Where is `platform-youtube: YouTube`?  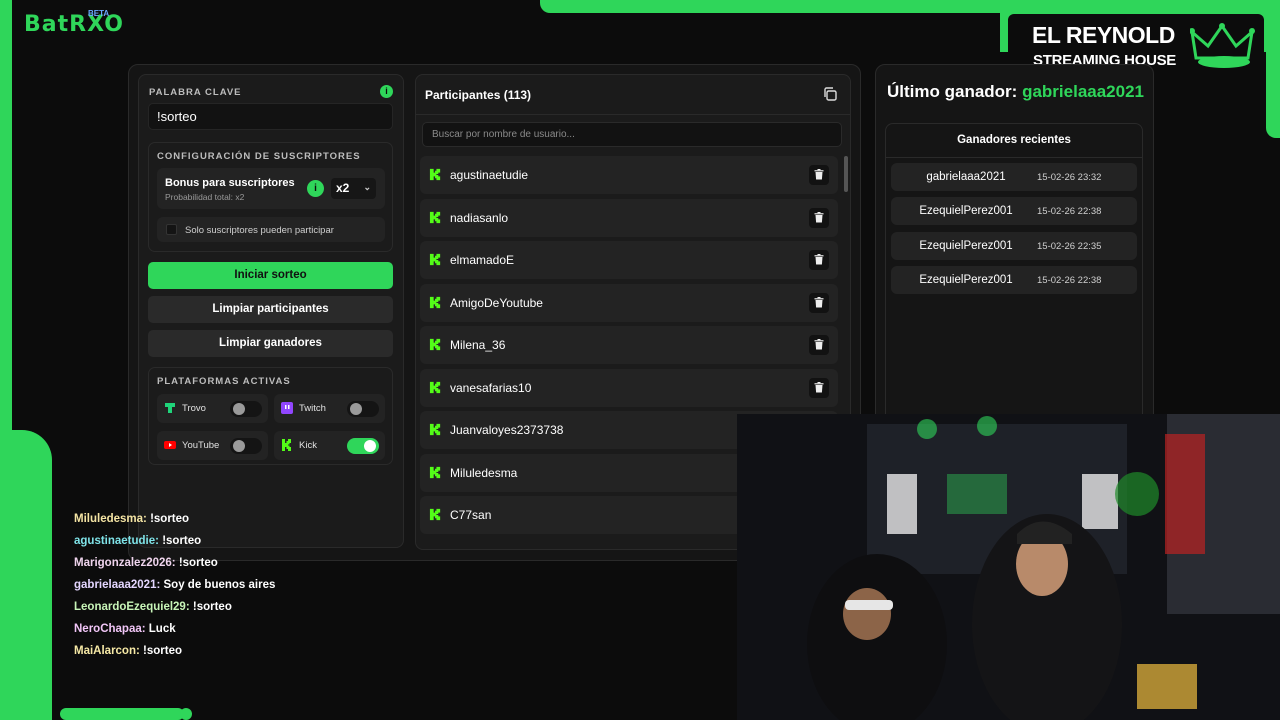
platform-youtube: YouTube is located at coordinates (212, 445).